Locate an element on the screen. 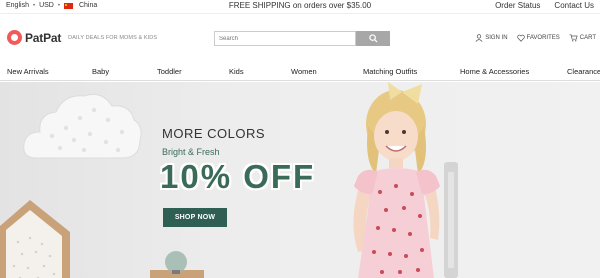 Image resolution: width=600 pixels, height=278 pixels. nav-item-women: Women is located at coordinates (304, 71).